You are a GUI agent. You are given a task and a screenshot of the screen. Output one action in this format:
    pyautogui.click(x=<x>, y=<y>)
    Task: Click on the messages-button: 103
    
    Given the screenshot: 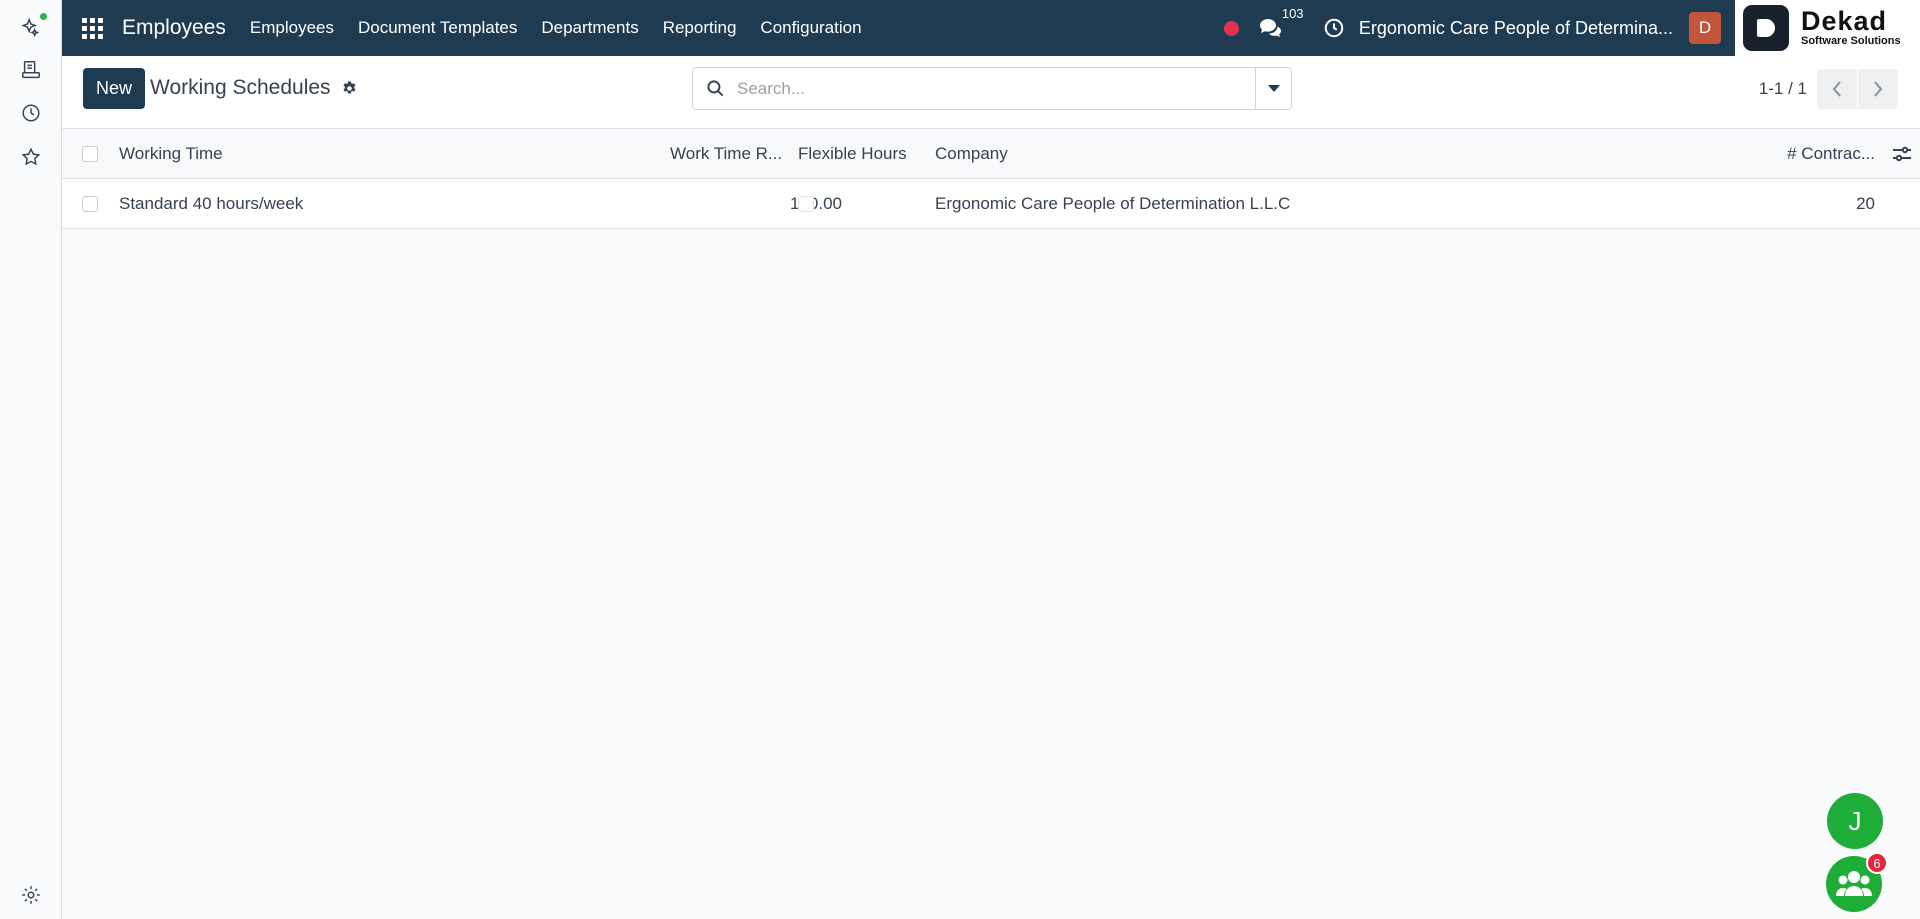 What is the action you would take?
    pyautogui.click(x=1281, y=22)
    